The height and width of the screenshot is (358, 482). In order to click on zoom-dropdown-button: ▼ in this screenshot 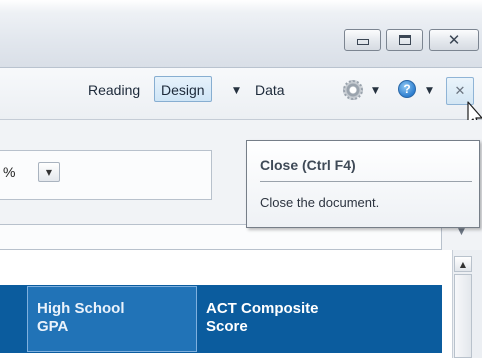, I will do `click(49, 172)`.